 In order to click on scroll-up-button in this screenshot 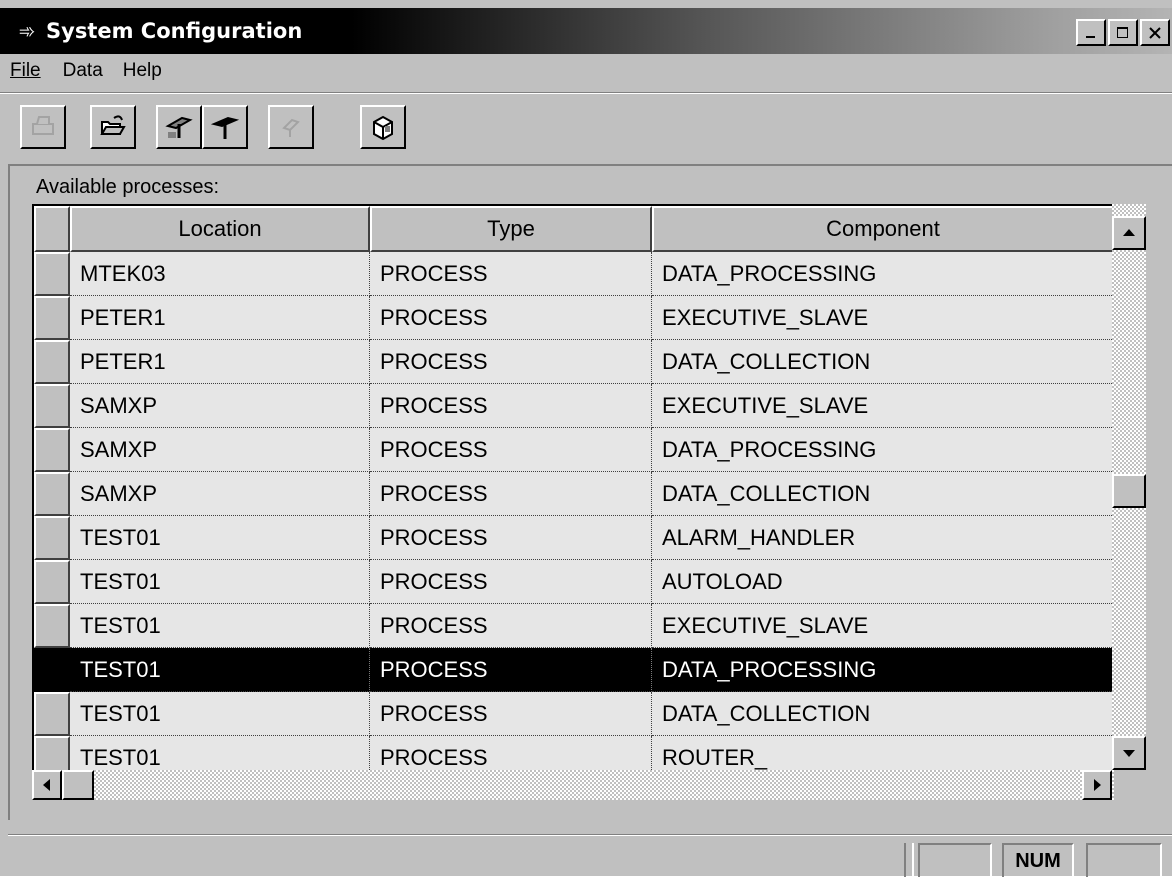, I will do `click(1129, 233)`.